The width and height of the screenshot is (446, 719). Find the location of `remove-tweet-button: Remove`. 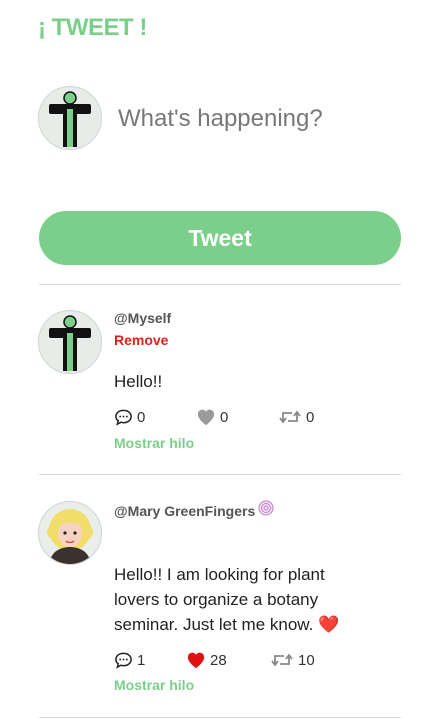

remove-tweet-button: Remove is located at coordinates (141, 340).